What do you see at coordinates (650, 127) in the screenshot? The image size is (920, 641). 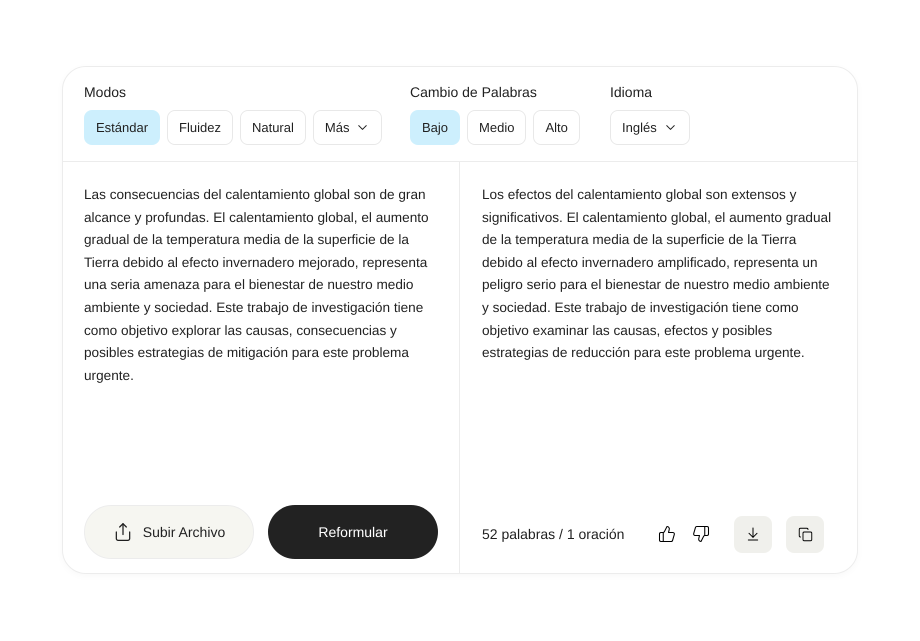 I see `dropdown-button: Inglés` at bounding box center [650, 127].